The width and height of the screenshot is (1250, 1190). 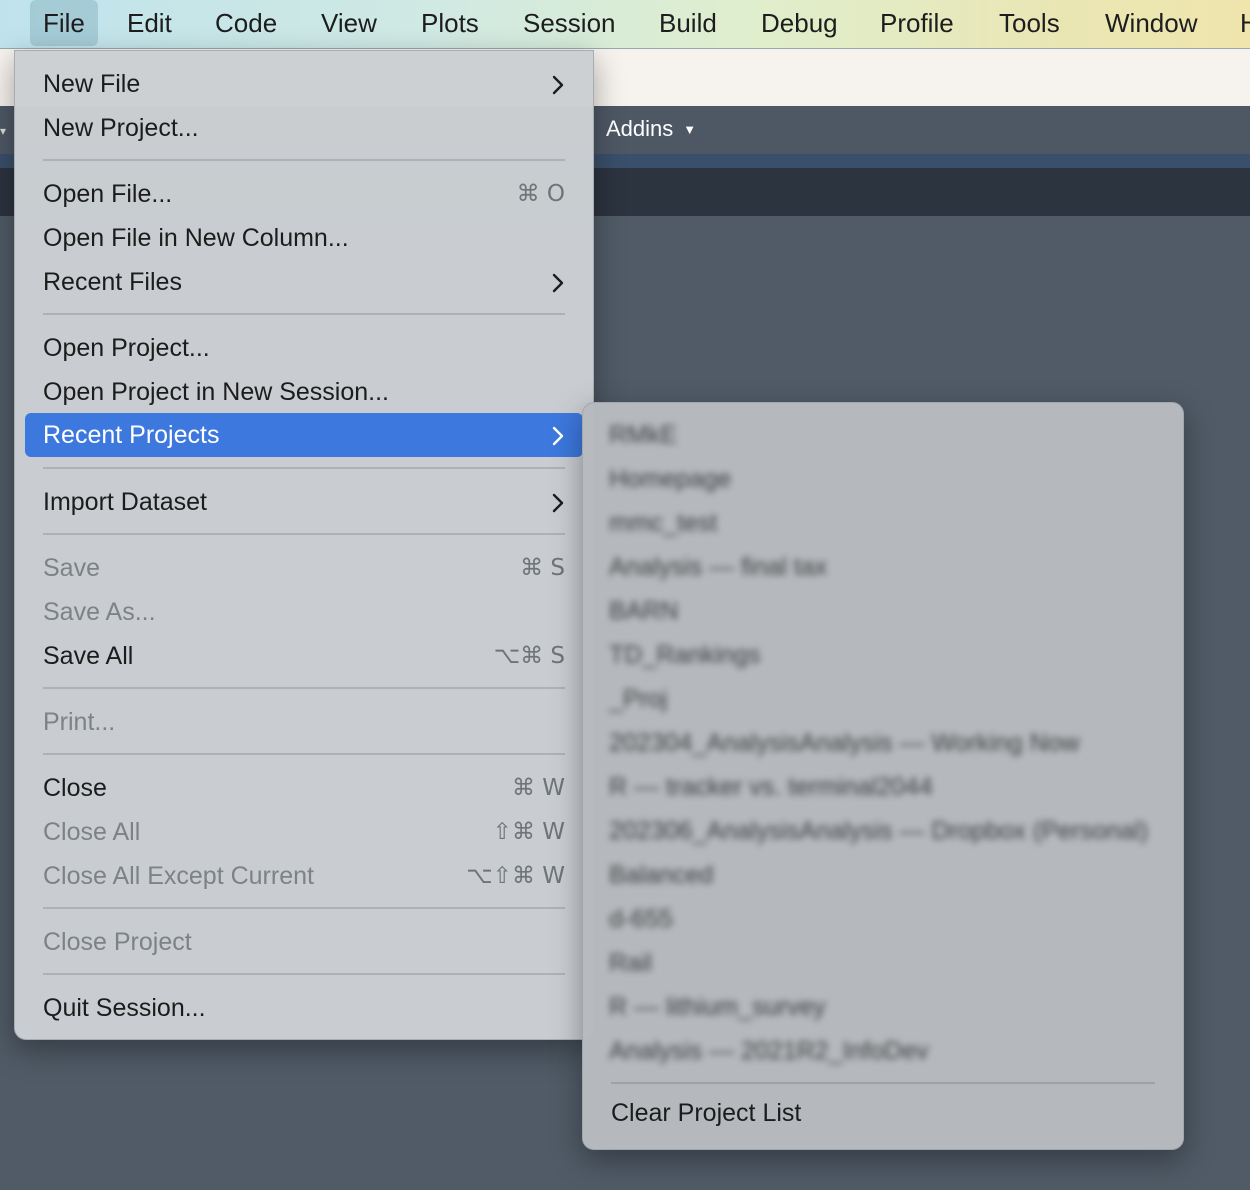 What do you see at coordinates (71, 568) in the screenshot?
I see `menu-item-label: Save` at bounding box center [71, 568].